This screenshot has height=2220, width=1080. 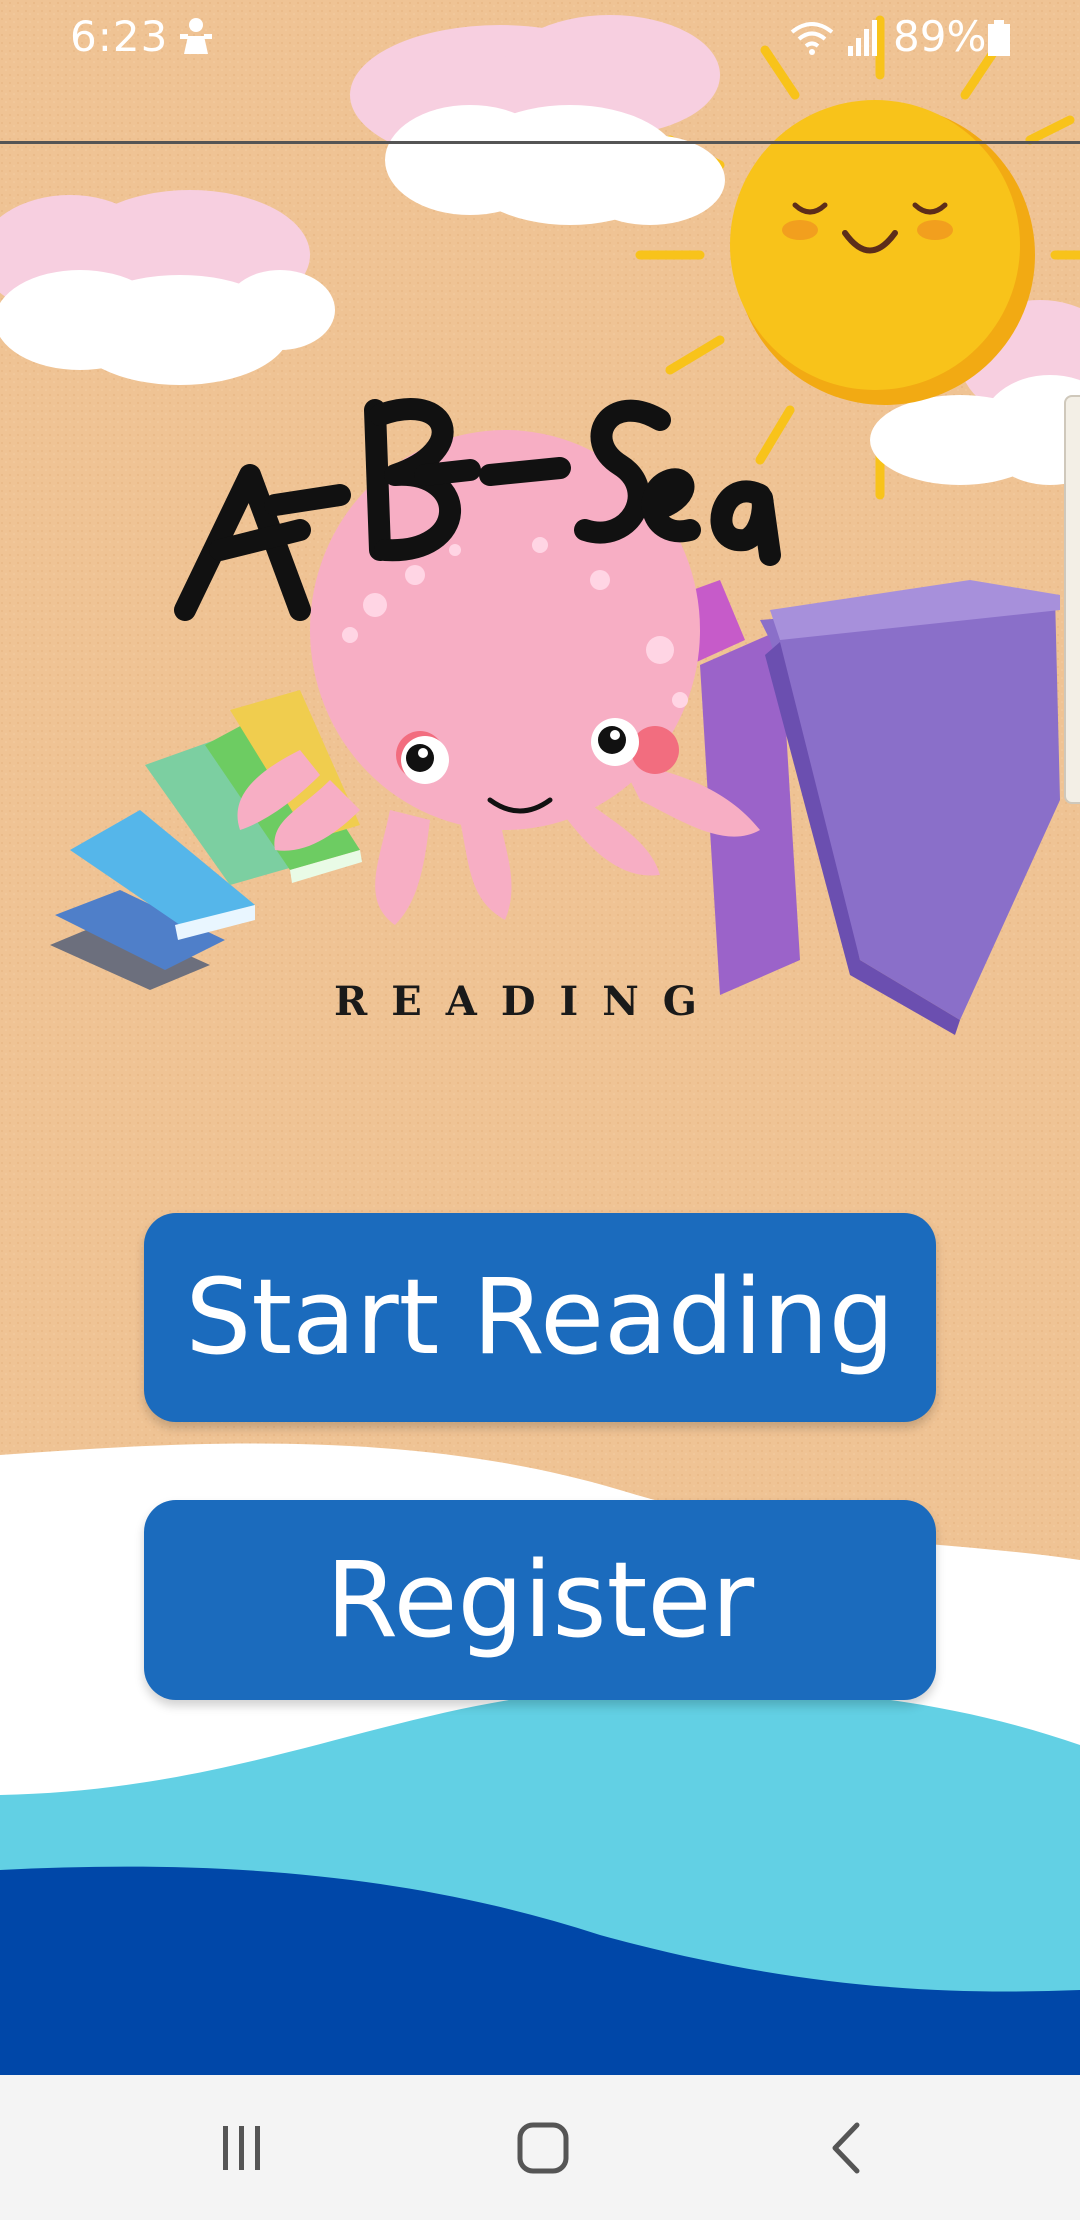 I want to click on battery-percent: 89%, so click(x=940, y=36).